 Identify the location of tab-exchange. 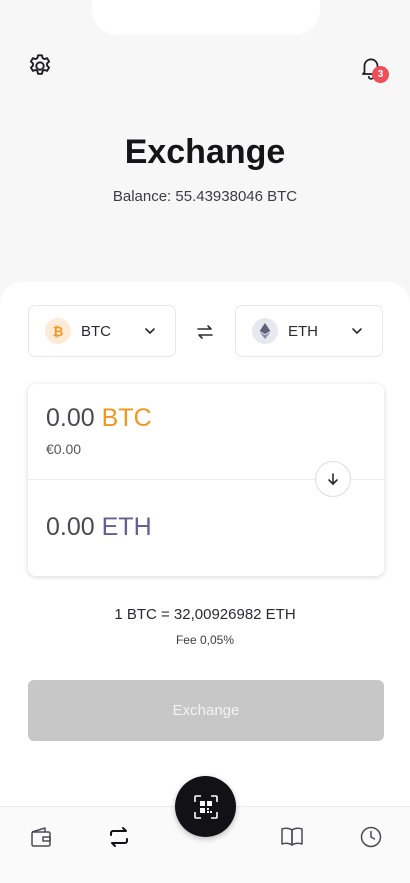
(119, 837).